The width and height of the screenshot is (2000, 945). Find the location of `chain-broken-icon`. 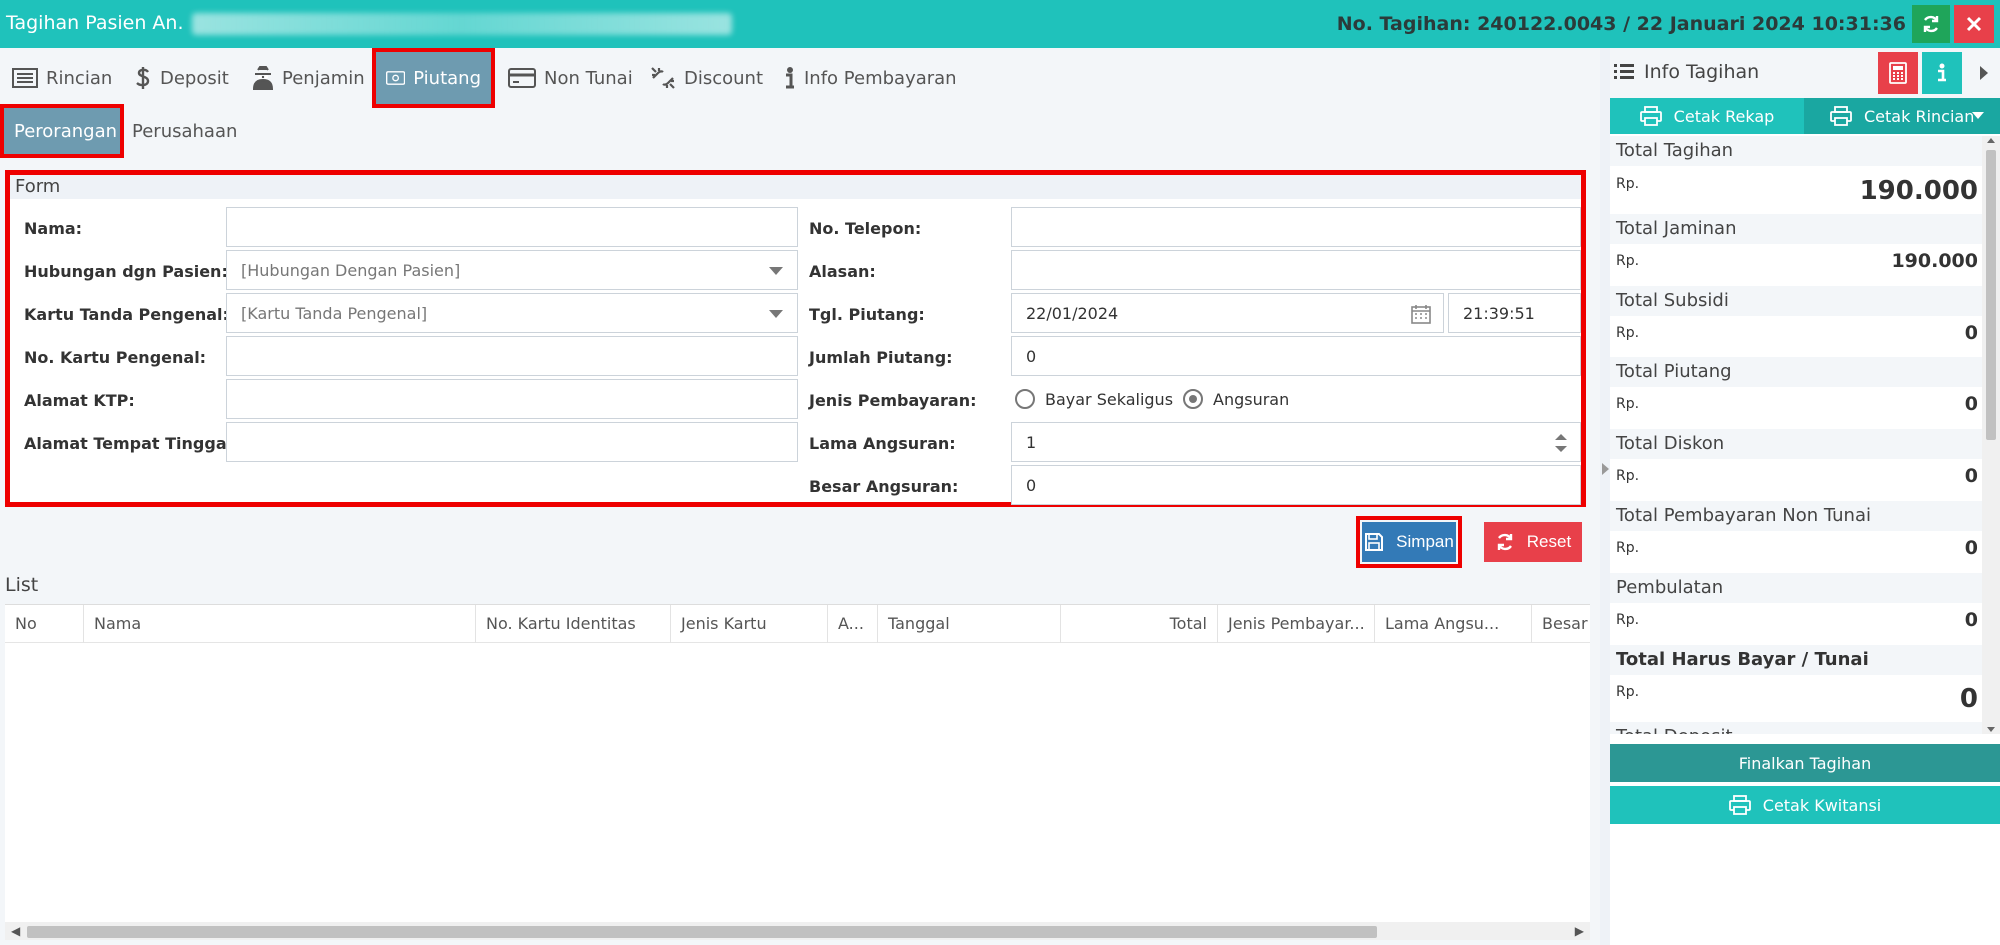

chain-broken-icon is located at coordinates (663, 78).